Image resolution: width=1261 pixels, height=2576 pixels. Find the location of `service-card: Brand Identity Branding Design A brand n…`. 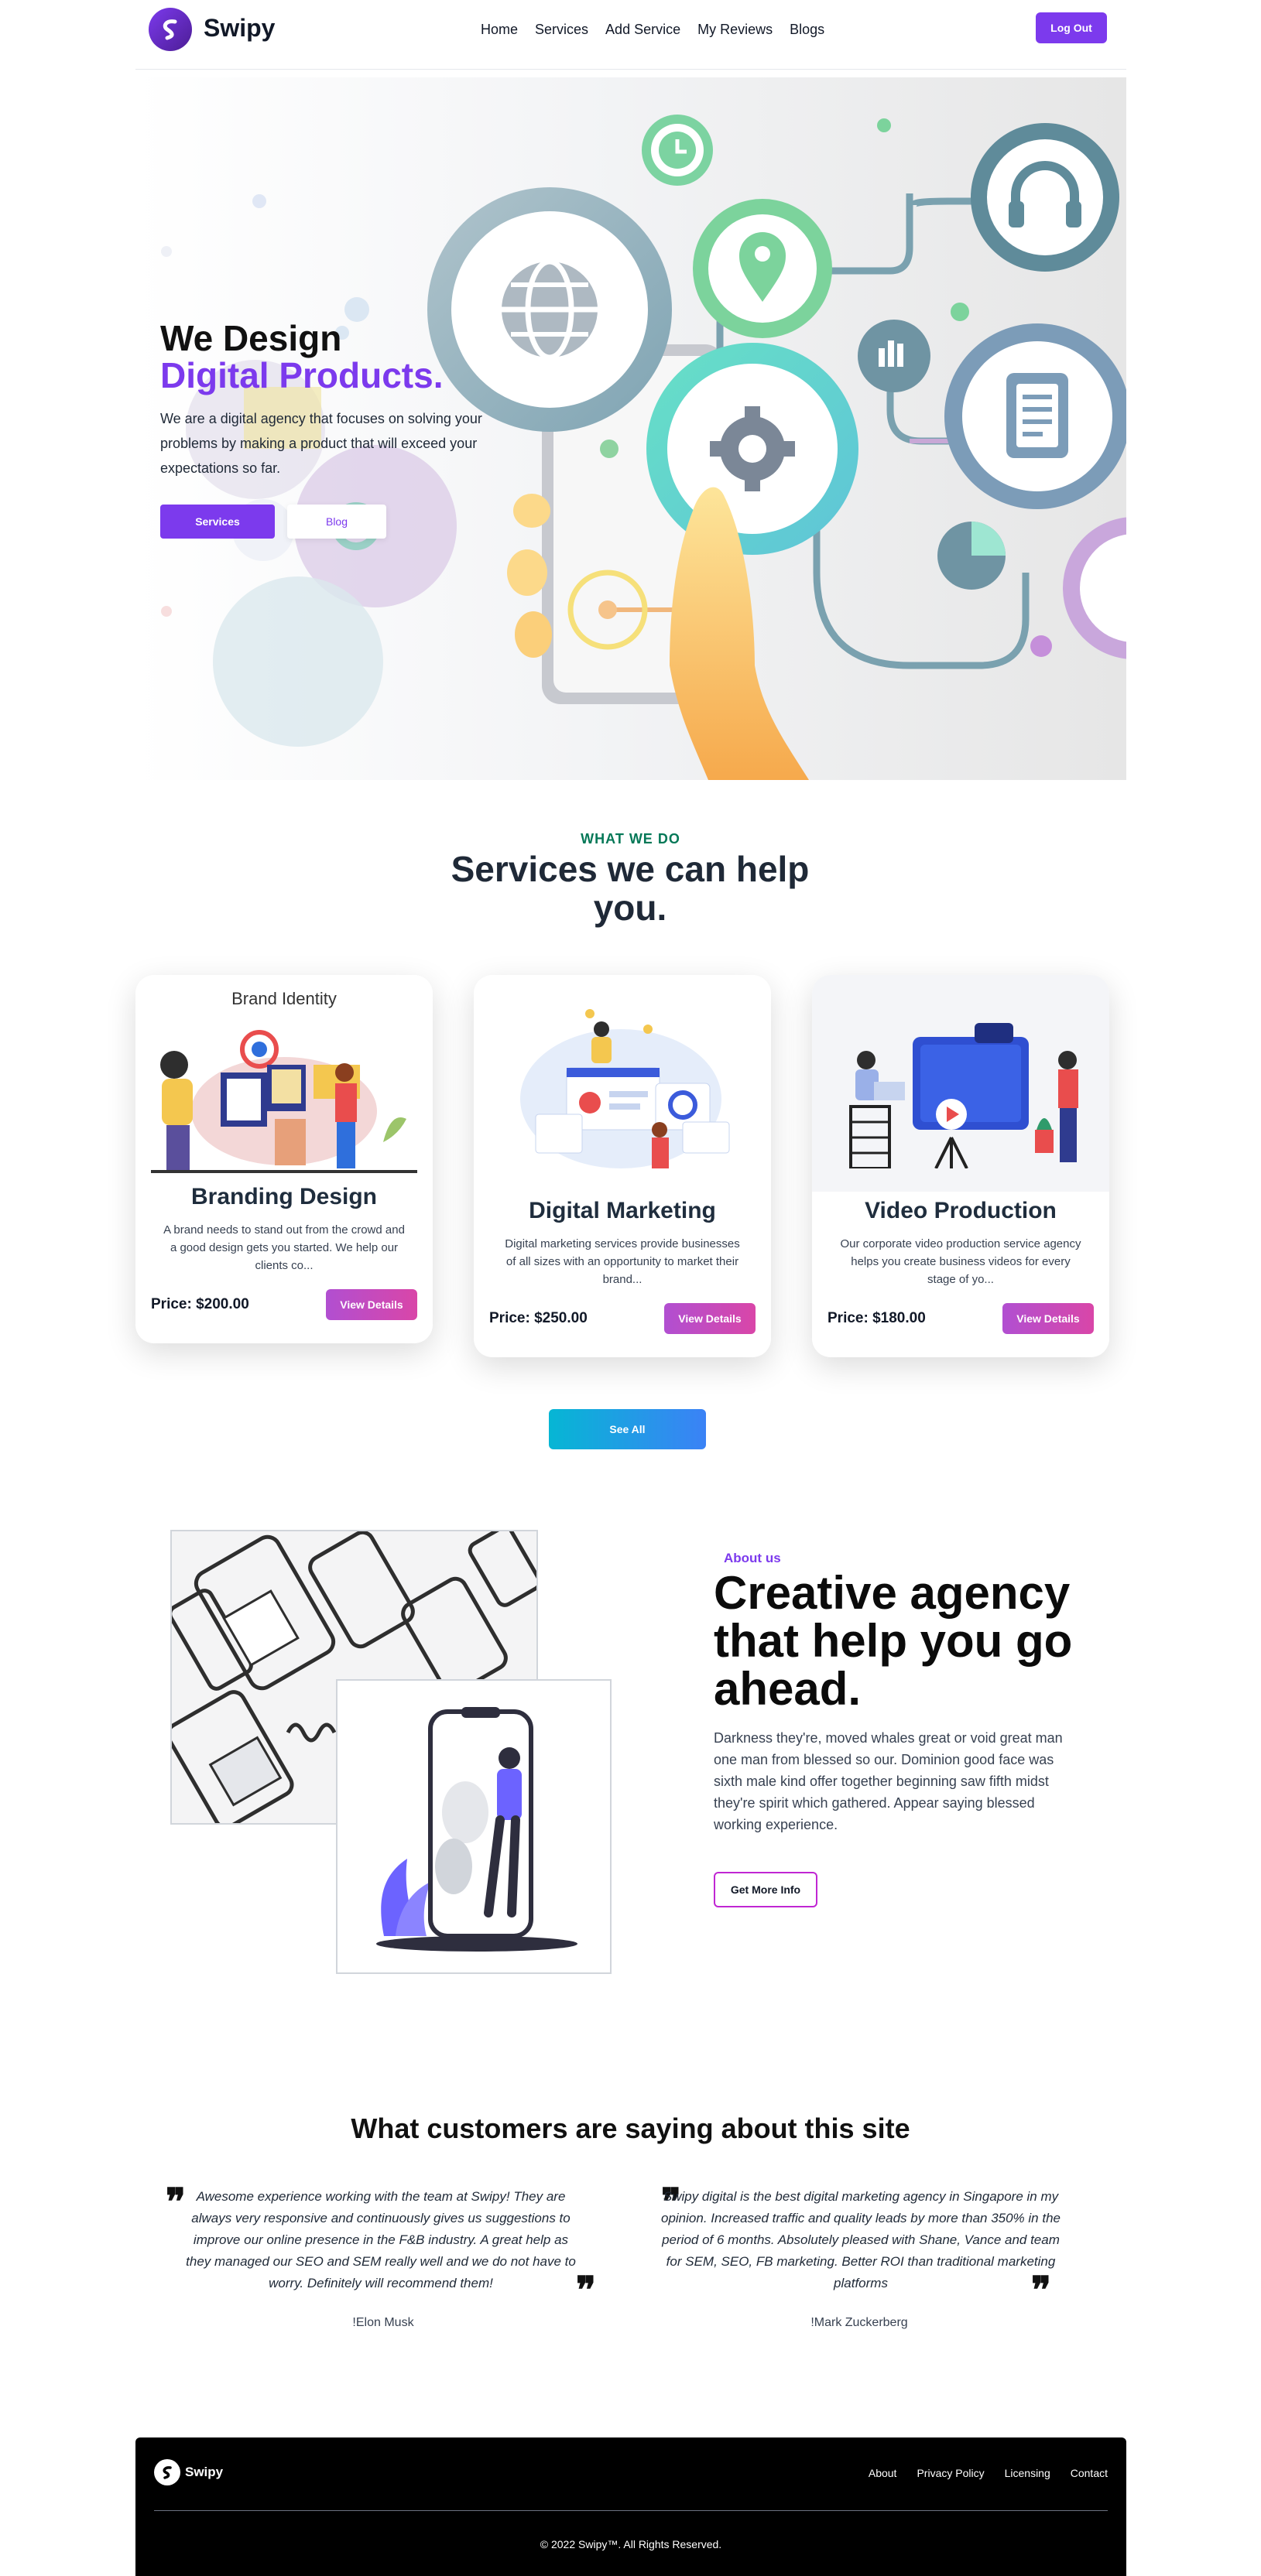

service-card: Brand Identity Branding Design A brand n… is located at coordinates (284, 1159).